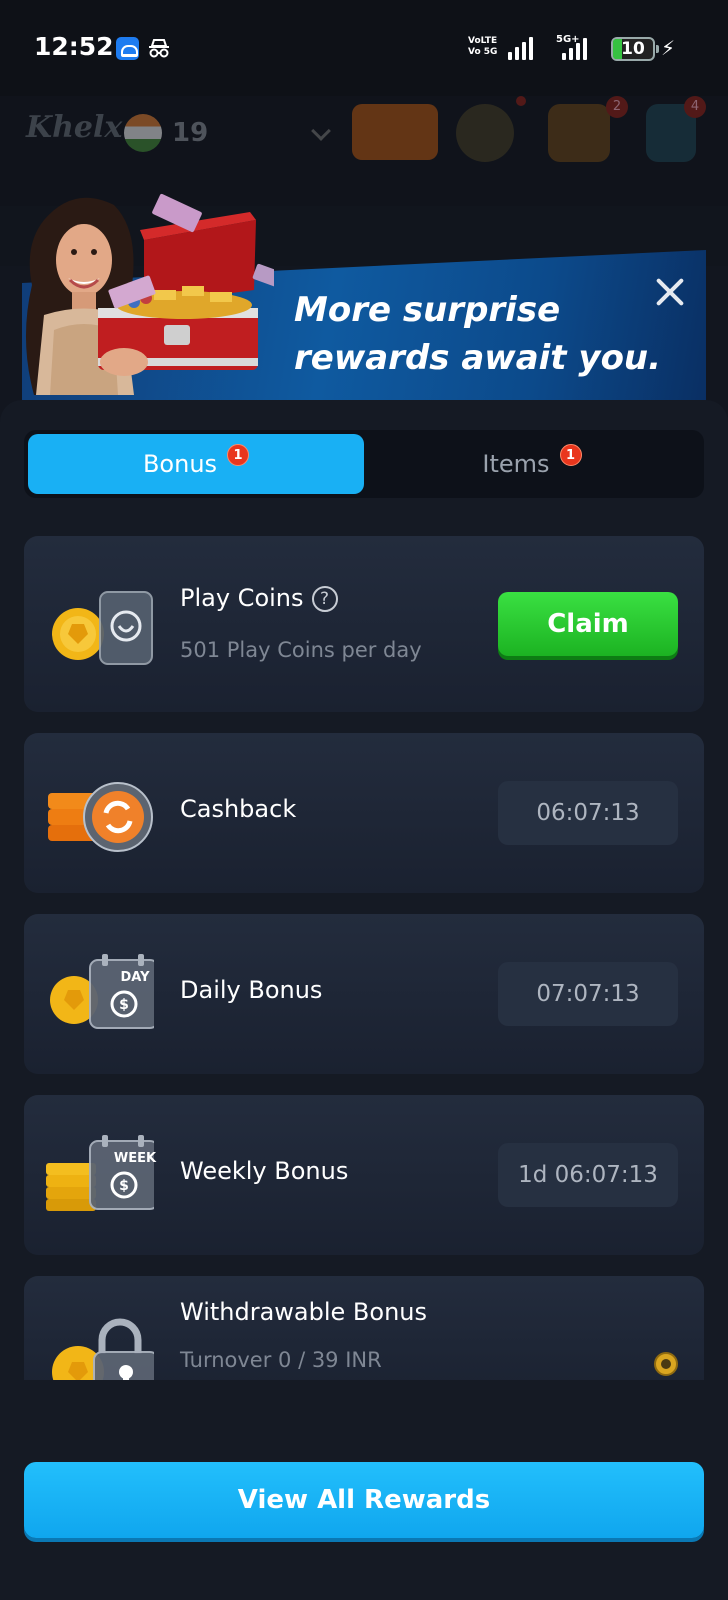  I want to click on gift-badge: 2, so click(617, 107).